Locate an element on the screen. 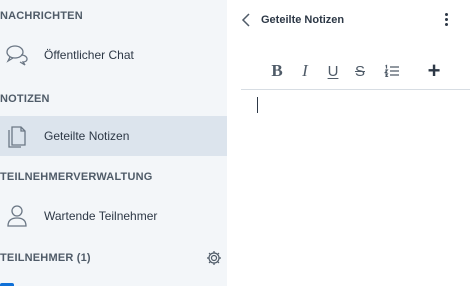  editor-toolbar: B I U S + is located at coordinates (348, 72).